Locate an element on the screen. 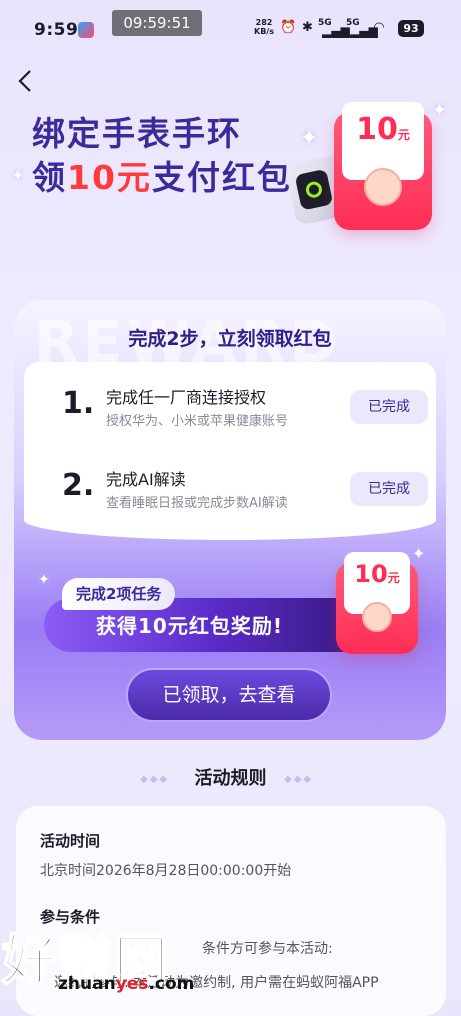 The height and width of the screenshot is (1016, 461). site-watermark-url: zhuanyes.com is located at coordinates (126, 984).